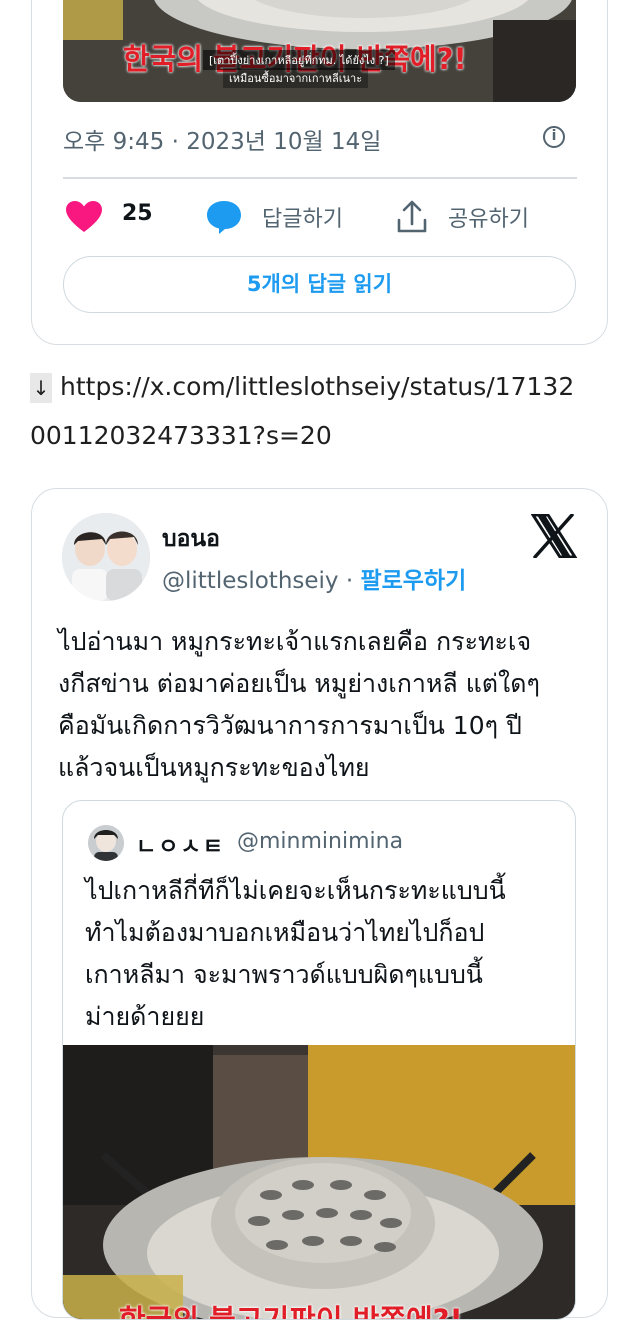 Image resolution: width=639 pixels, height=1320 pixels. Describe the element at coordinates (295, 641) in the screenshot. I see `tweet-text-line: ไปอ่านมา หมูกระทะเจ้าแรกเลยคือ กระทะเจ` at that location.